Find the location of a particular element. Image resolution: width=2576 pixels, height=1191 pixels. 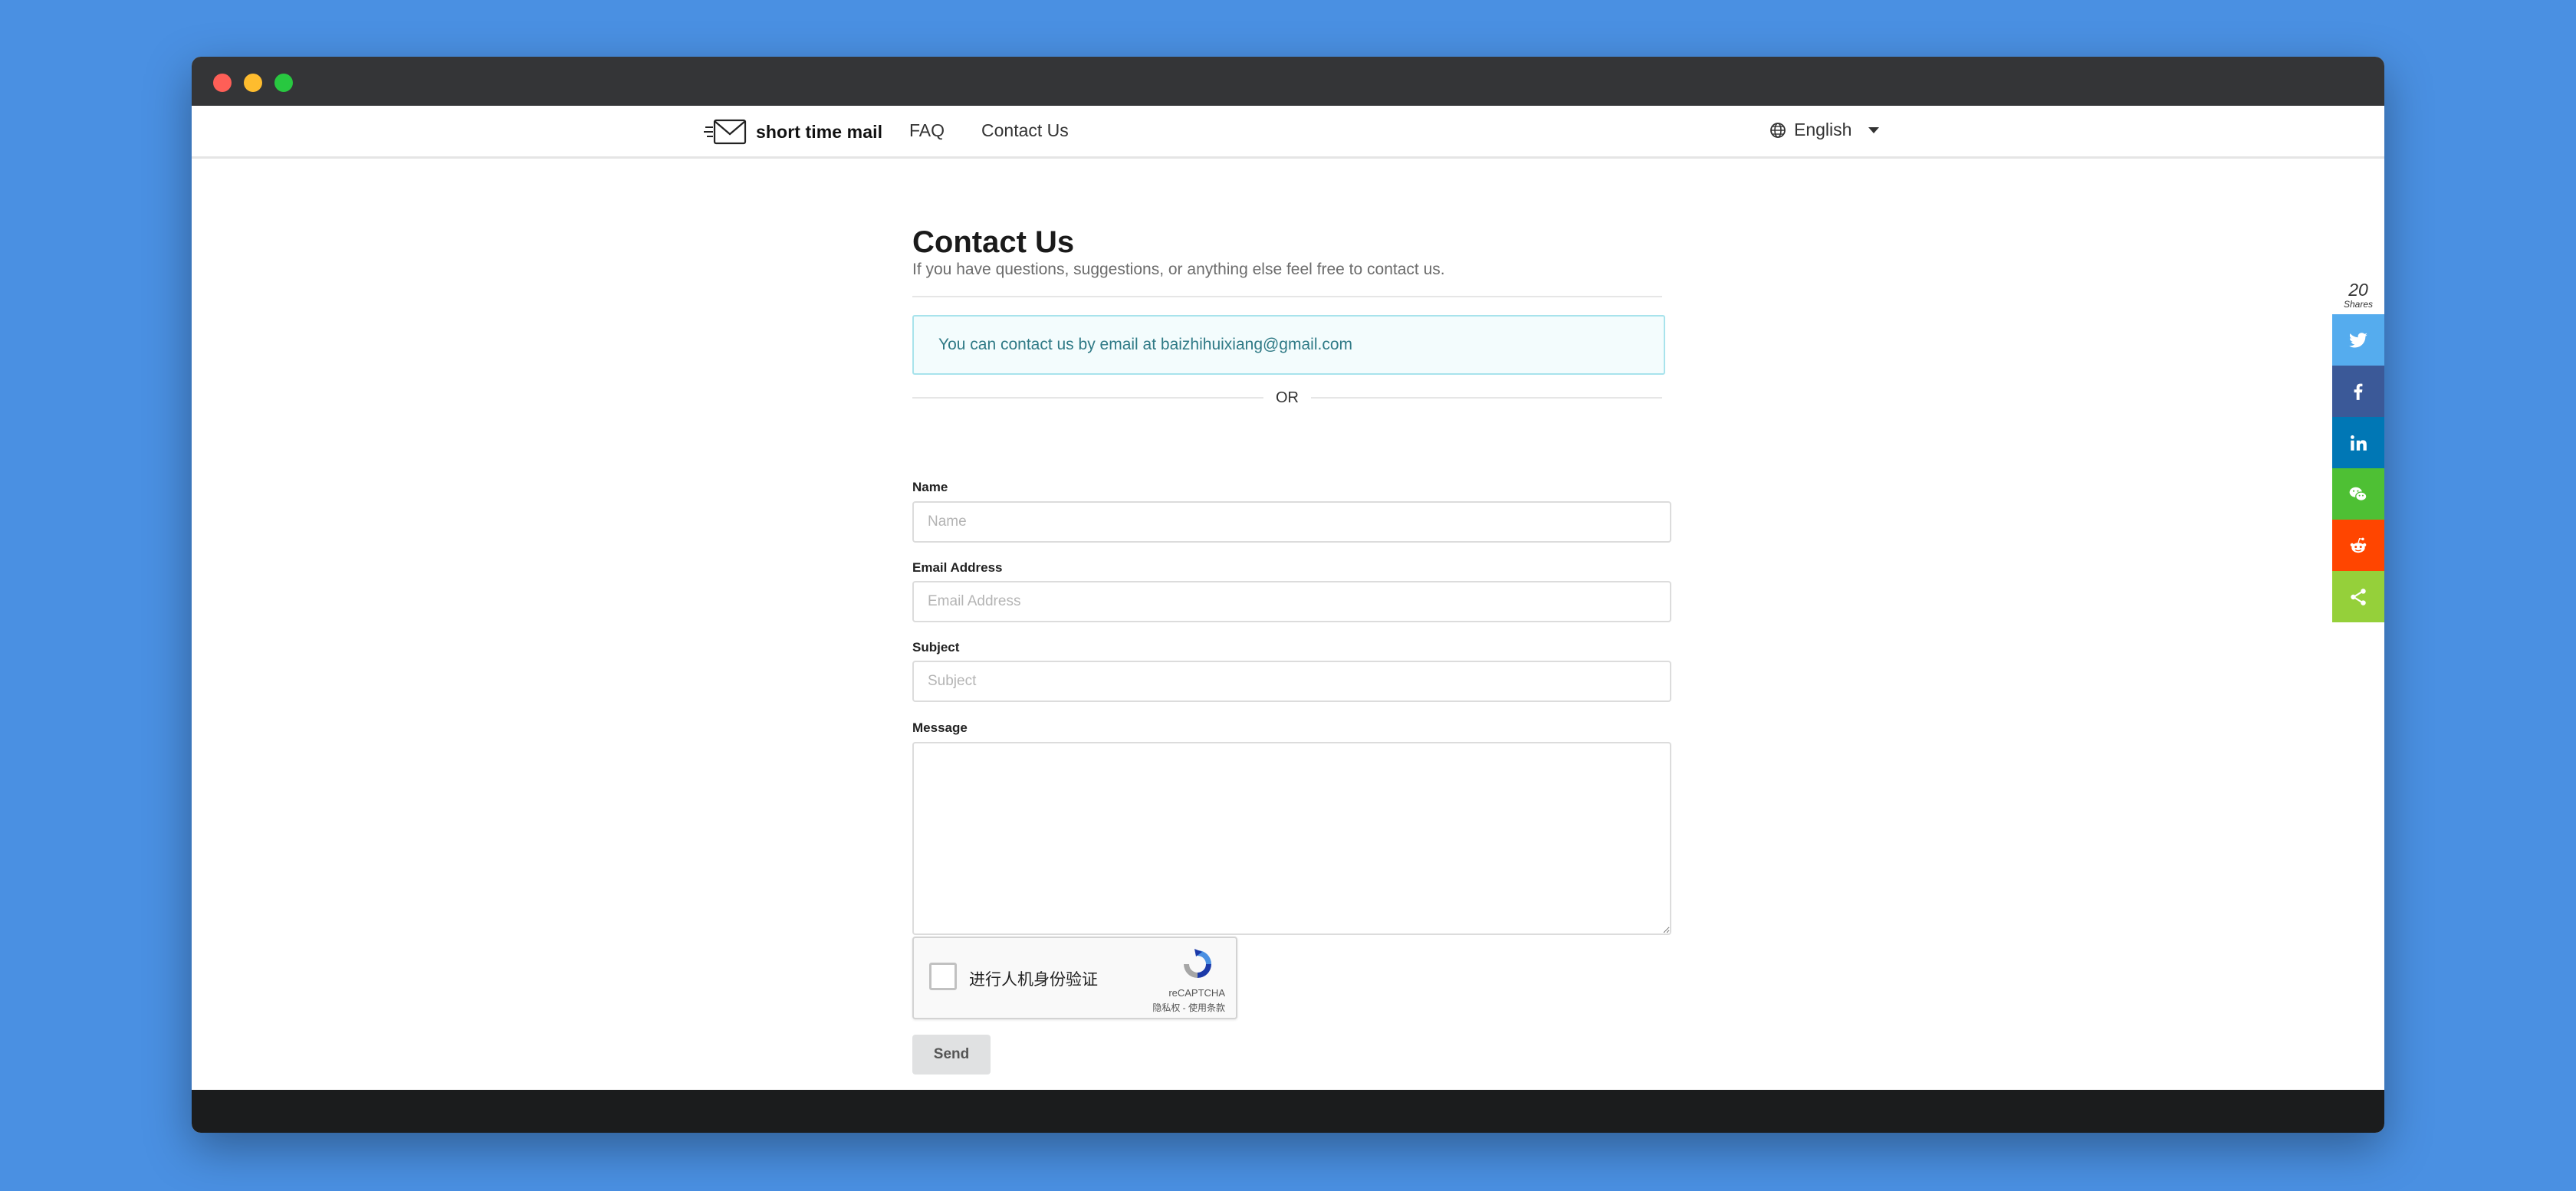

globe-icon is located at coordinates (1778, 130).